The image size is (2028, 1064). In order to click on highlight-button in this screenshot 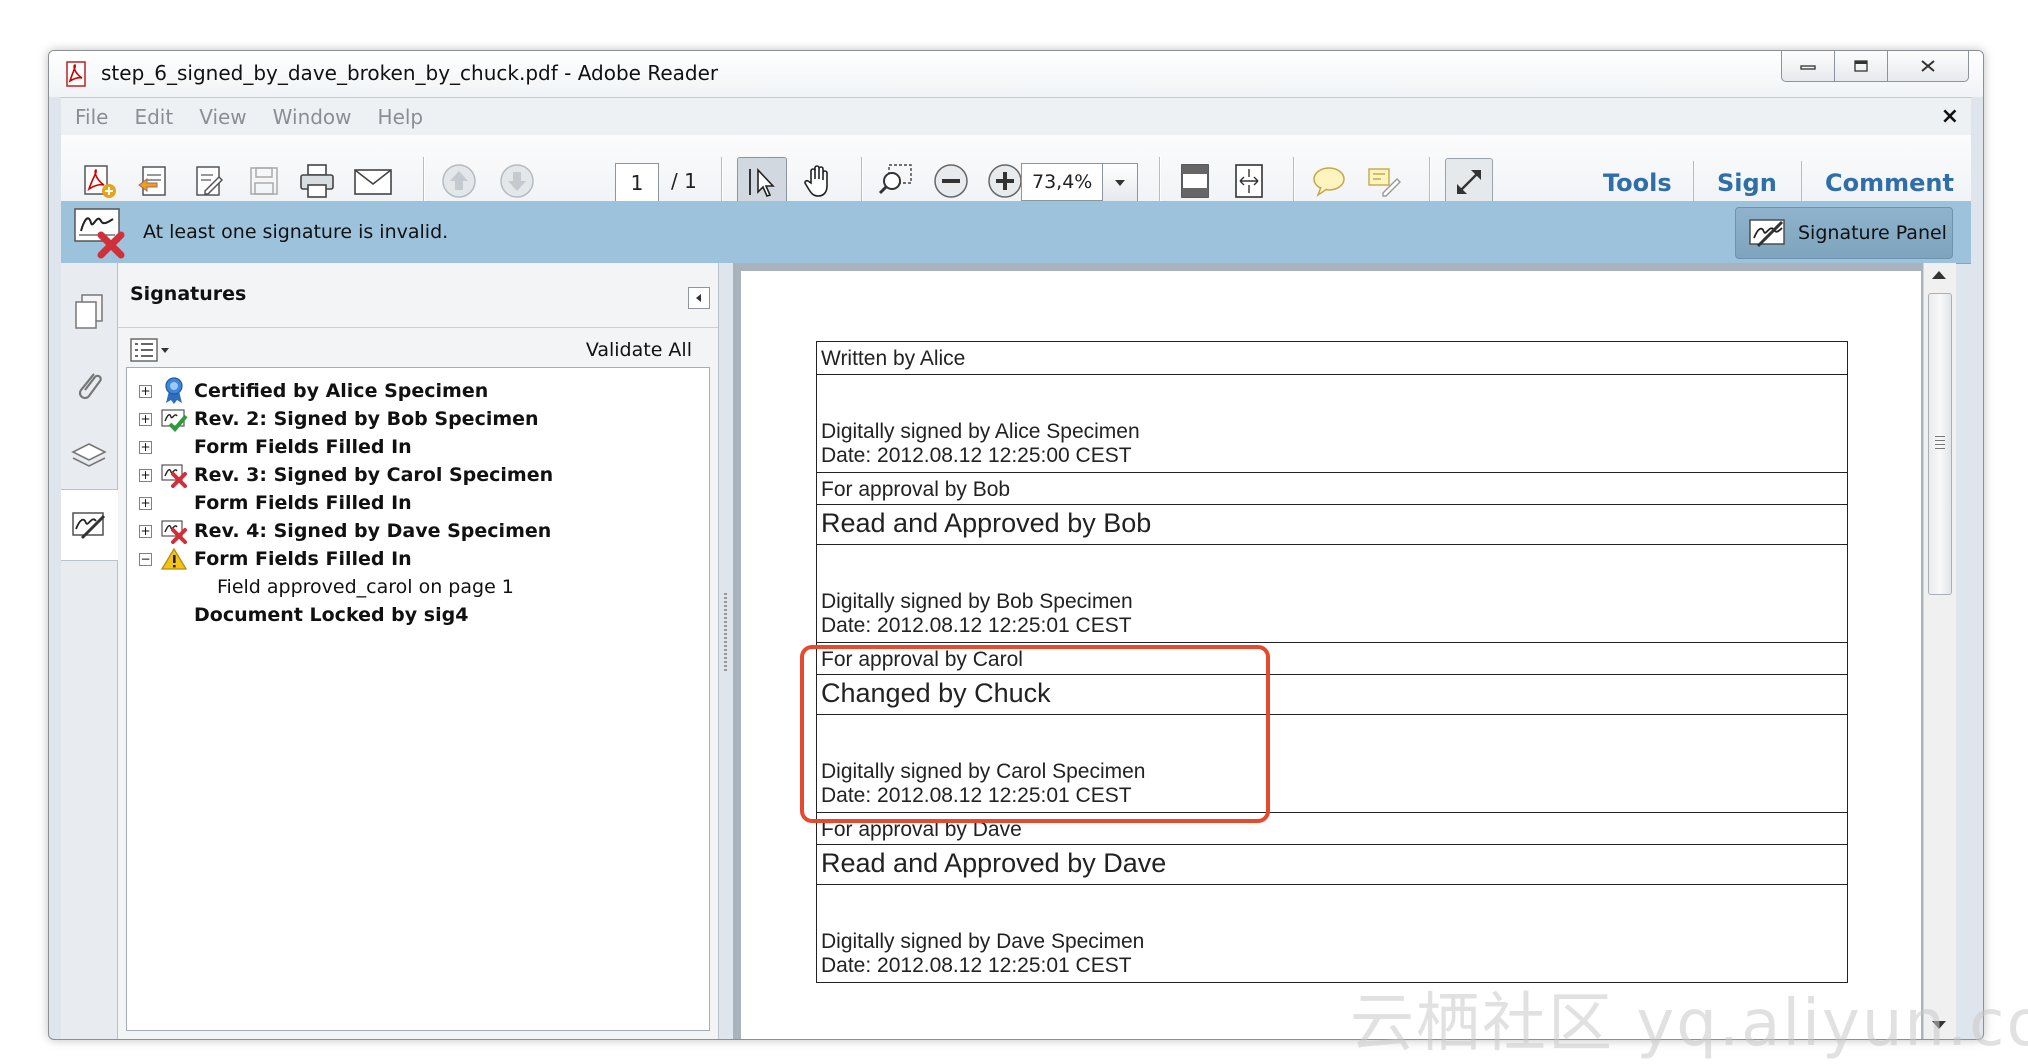, I will do `click(1383, 181)`.